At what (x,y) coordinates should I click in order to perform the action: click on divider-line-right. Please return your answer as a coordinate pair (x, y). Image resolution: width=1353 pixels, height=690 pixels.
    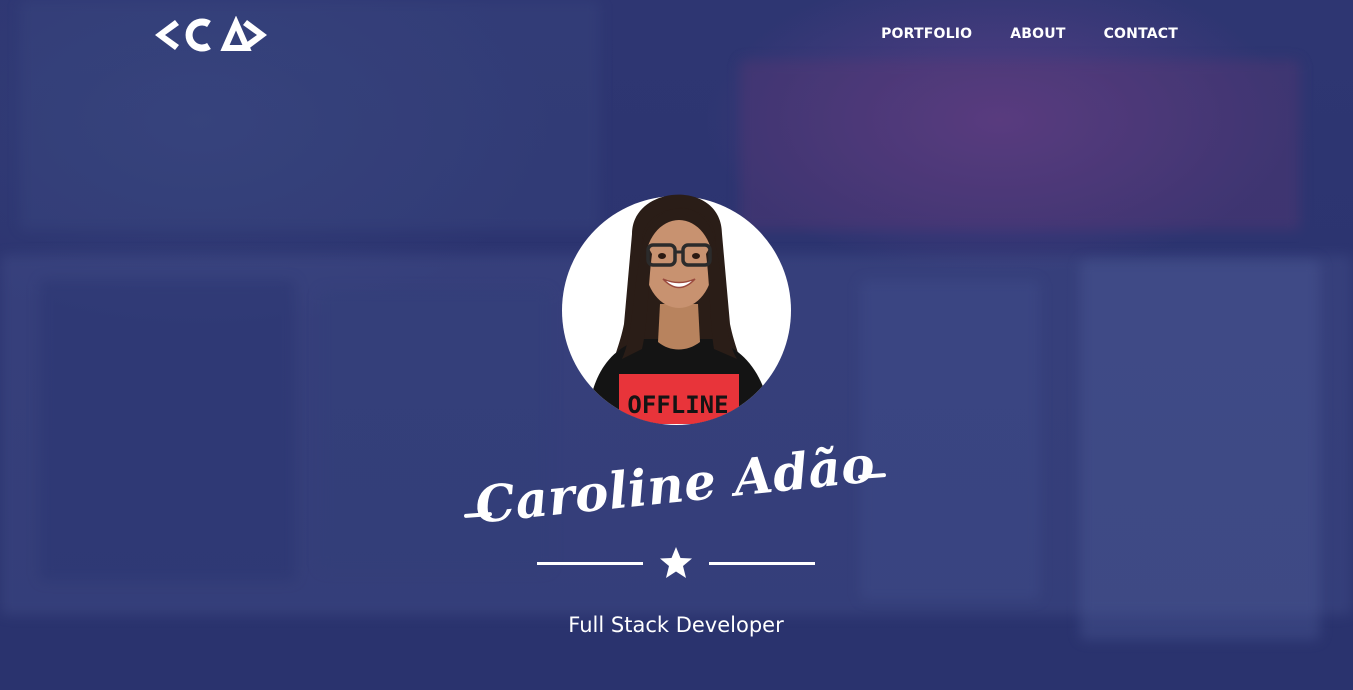
    Looking at the image, I should click on (762, 563).